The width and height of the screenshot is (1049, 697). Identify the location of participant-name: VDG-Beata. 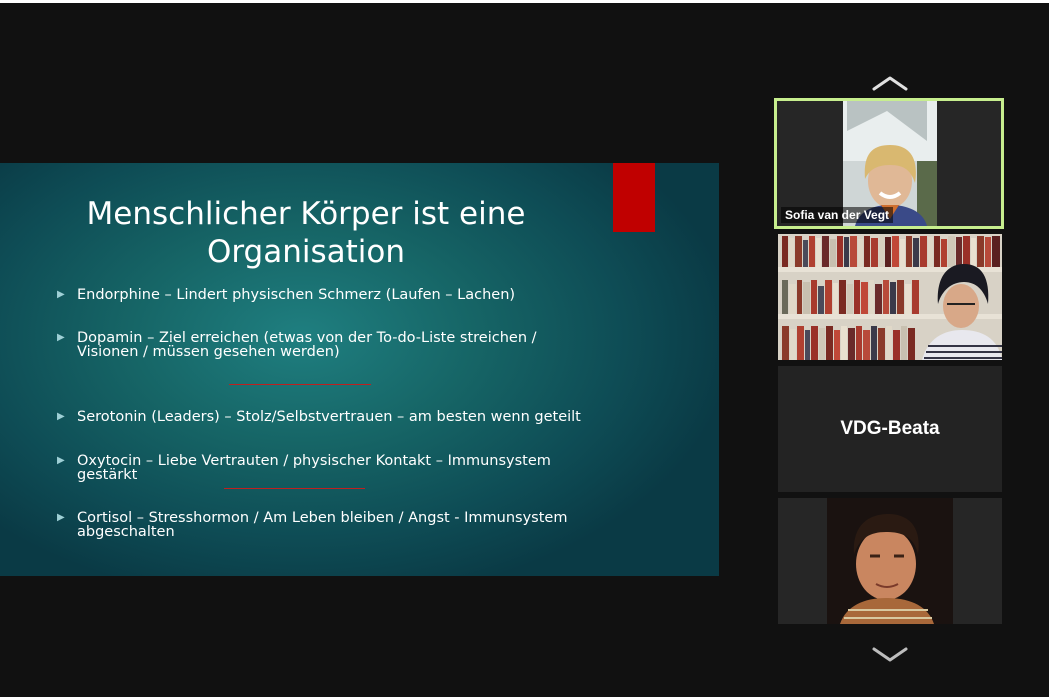
(890, 428).